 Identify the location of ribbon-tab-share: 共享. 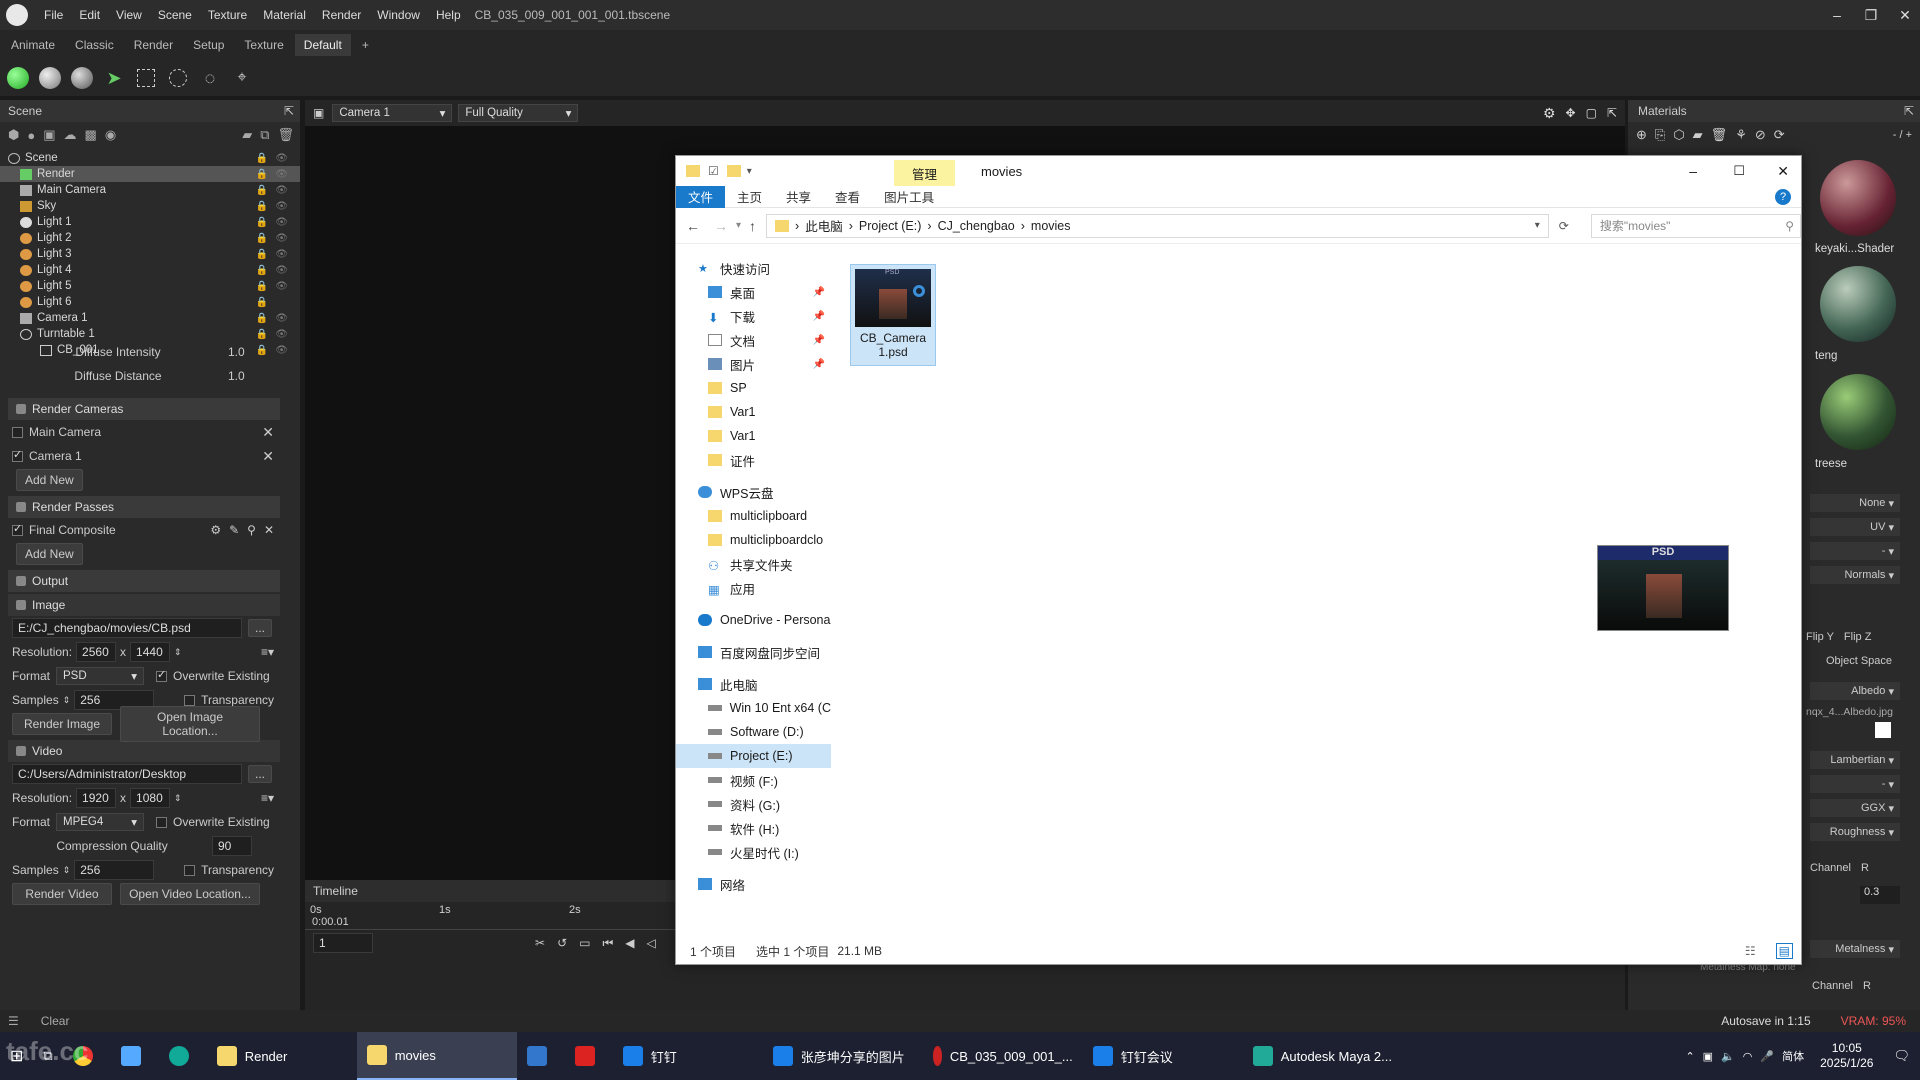
(798, 197).